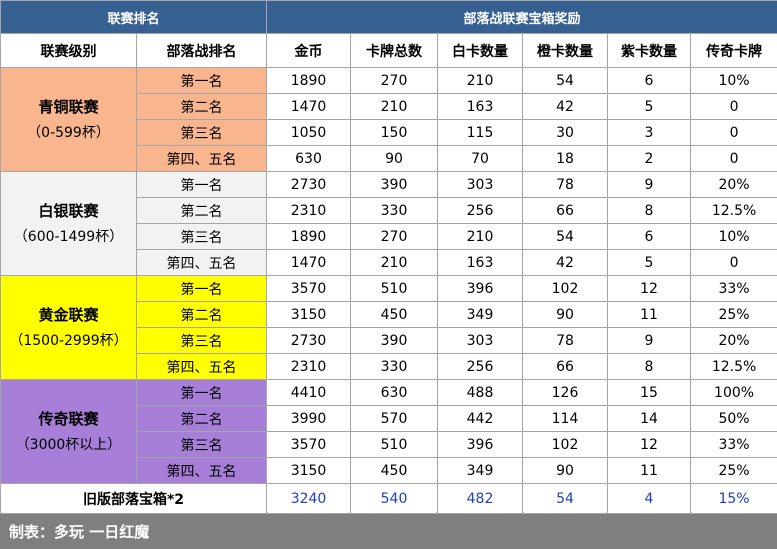  I want to click on white-cell: 115, so click(480, 132).